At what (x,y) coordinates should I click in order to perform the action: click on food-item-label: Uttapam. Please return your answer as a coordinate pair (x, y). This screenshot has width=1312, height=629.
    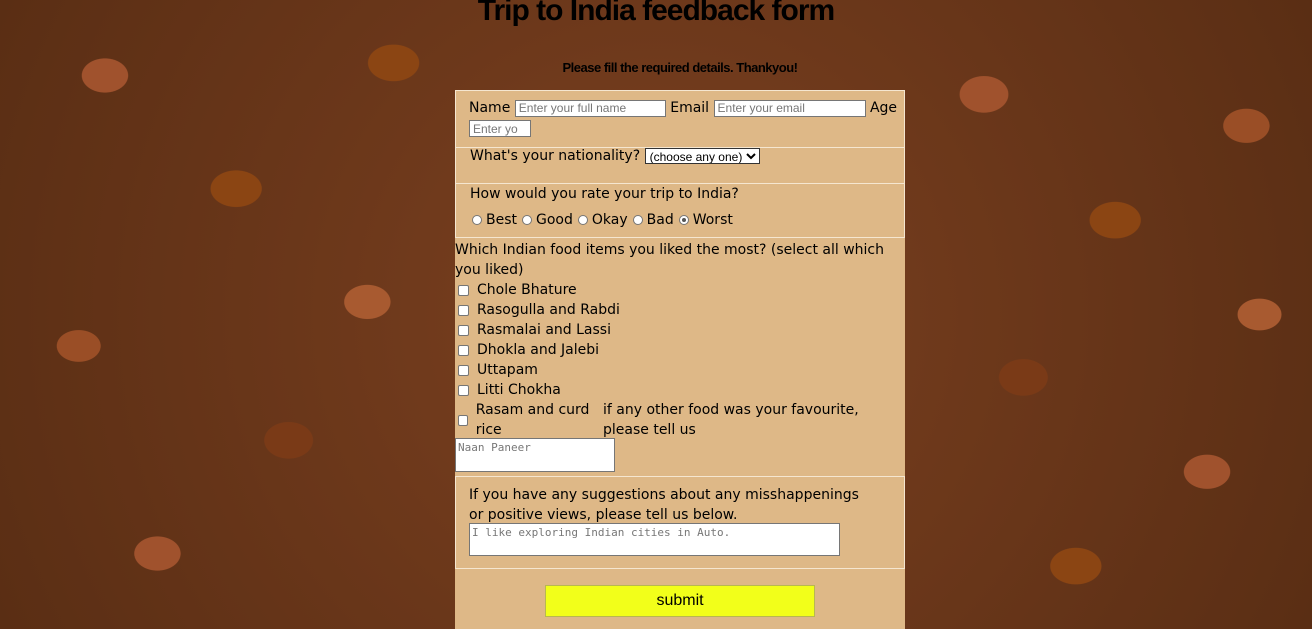
    Looking at the image, I should click on (507, 370).